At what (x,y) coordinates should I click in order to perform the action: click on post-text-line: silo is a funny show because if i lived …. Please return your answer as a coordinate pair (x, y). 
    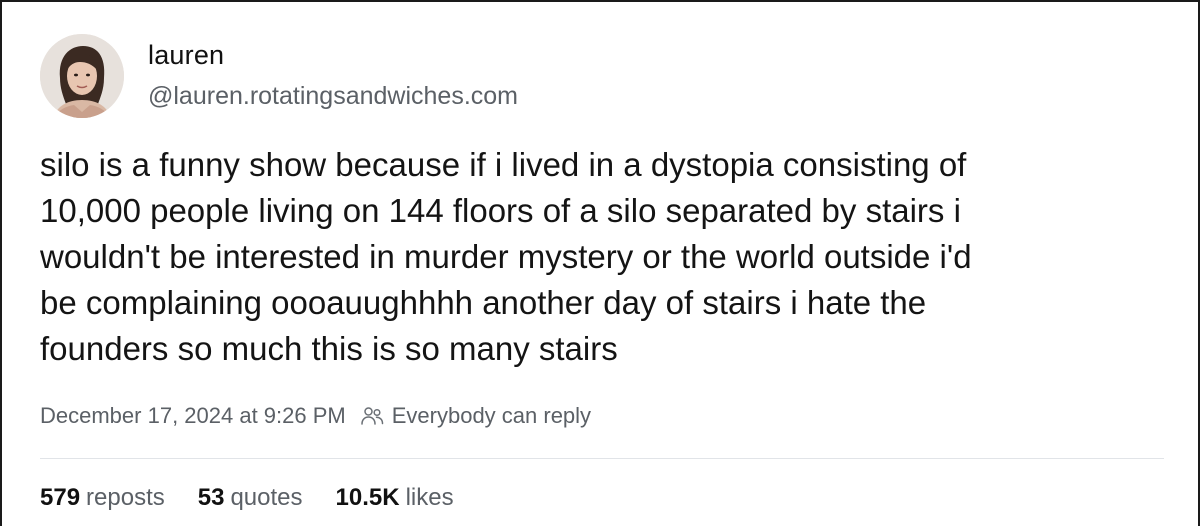
    Looking at the image, I should click on (503, 164).